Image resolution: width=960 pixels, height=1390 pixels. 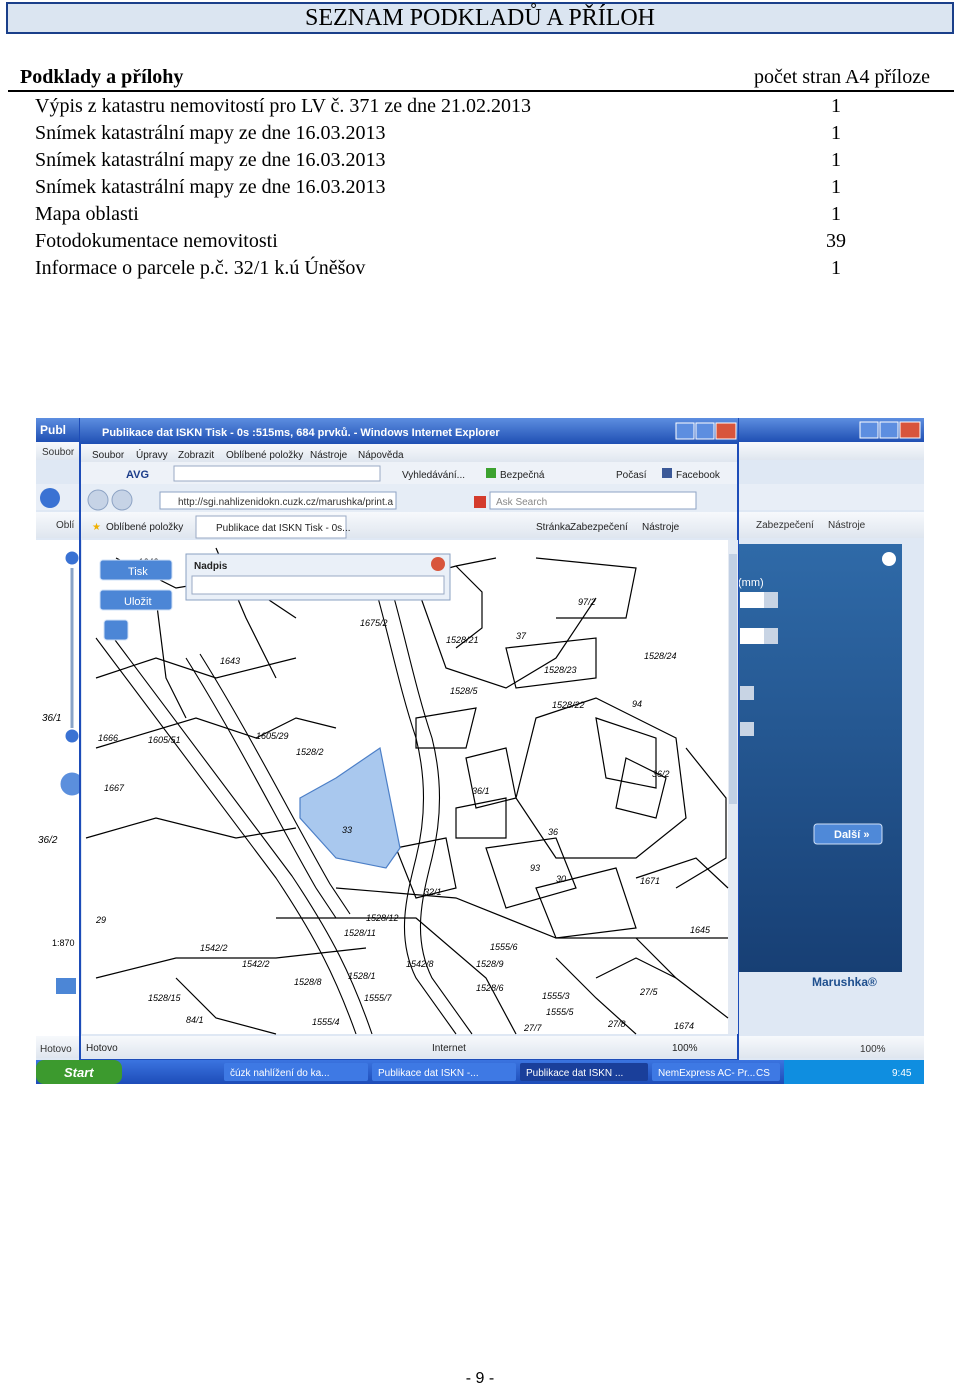 What do you see at coordinates (152, 454) in the screenshot?
I see `menu-edit: Úpravy` at bounding box center [152, 454].